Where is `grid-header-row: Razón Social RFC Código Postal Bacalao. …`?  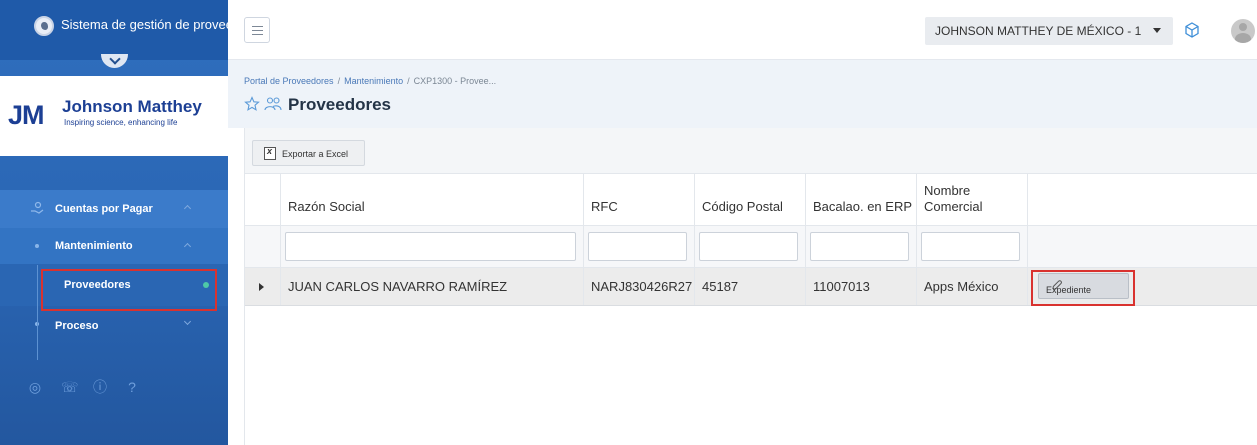
grid-header-row: Razón Social RFC Código Postal Bacalao. … is located at coordinates (751, 200).